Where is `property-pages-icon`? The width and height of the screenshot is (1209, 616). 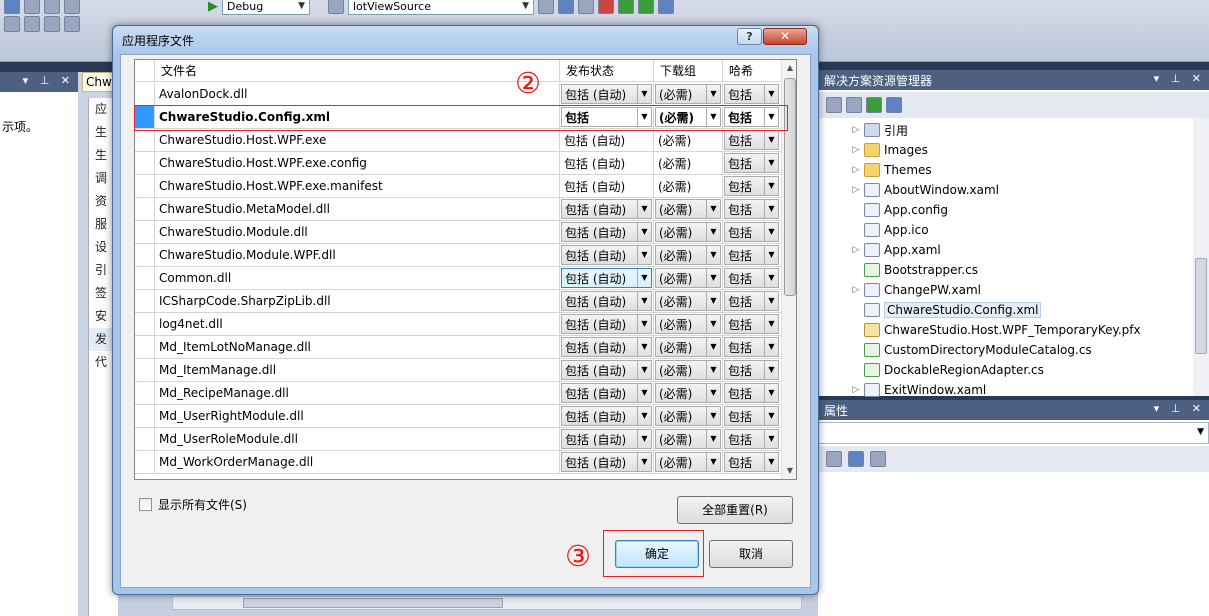 property-pages-icon is located at coordinates (878, 459).